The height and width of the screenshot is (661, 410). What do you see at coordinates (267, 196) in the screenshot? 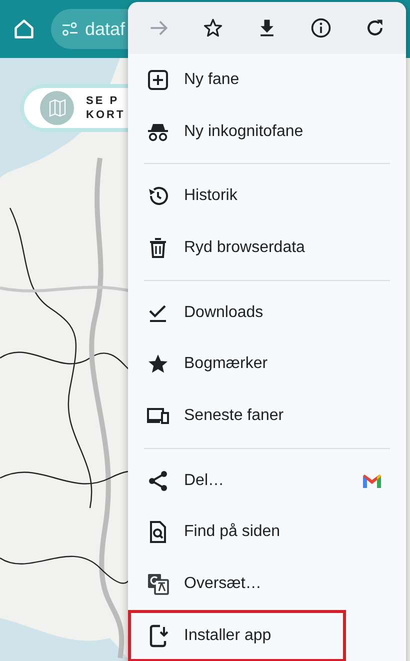
I see `menu-item: Historik` at bounding box center [267, 196].